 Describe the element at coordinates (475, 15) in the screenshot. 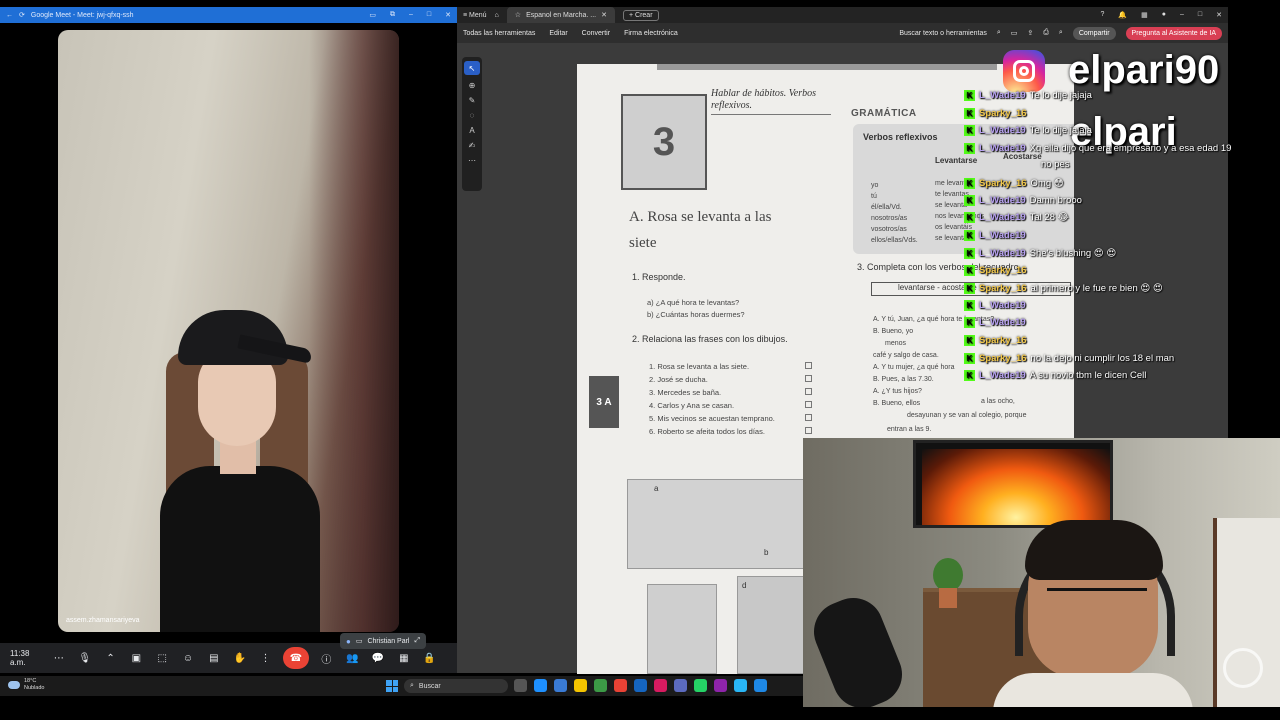

I see `menu-button: ≡ Menú` at that location.